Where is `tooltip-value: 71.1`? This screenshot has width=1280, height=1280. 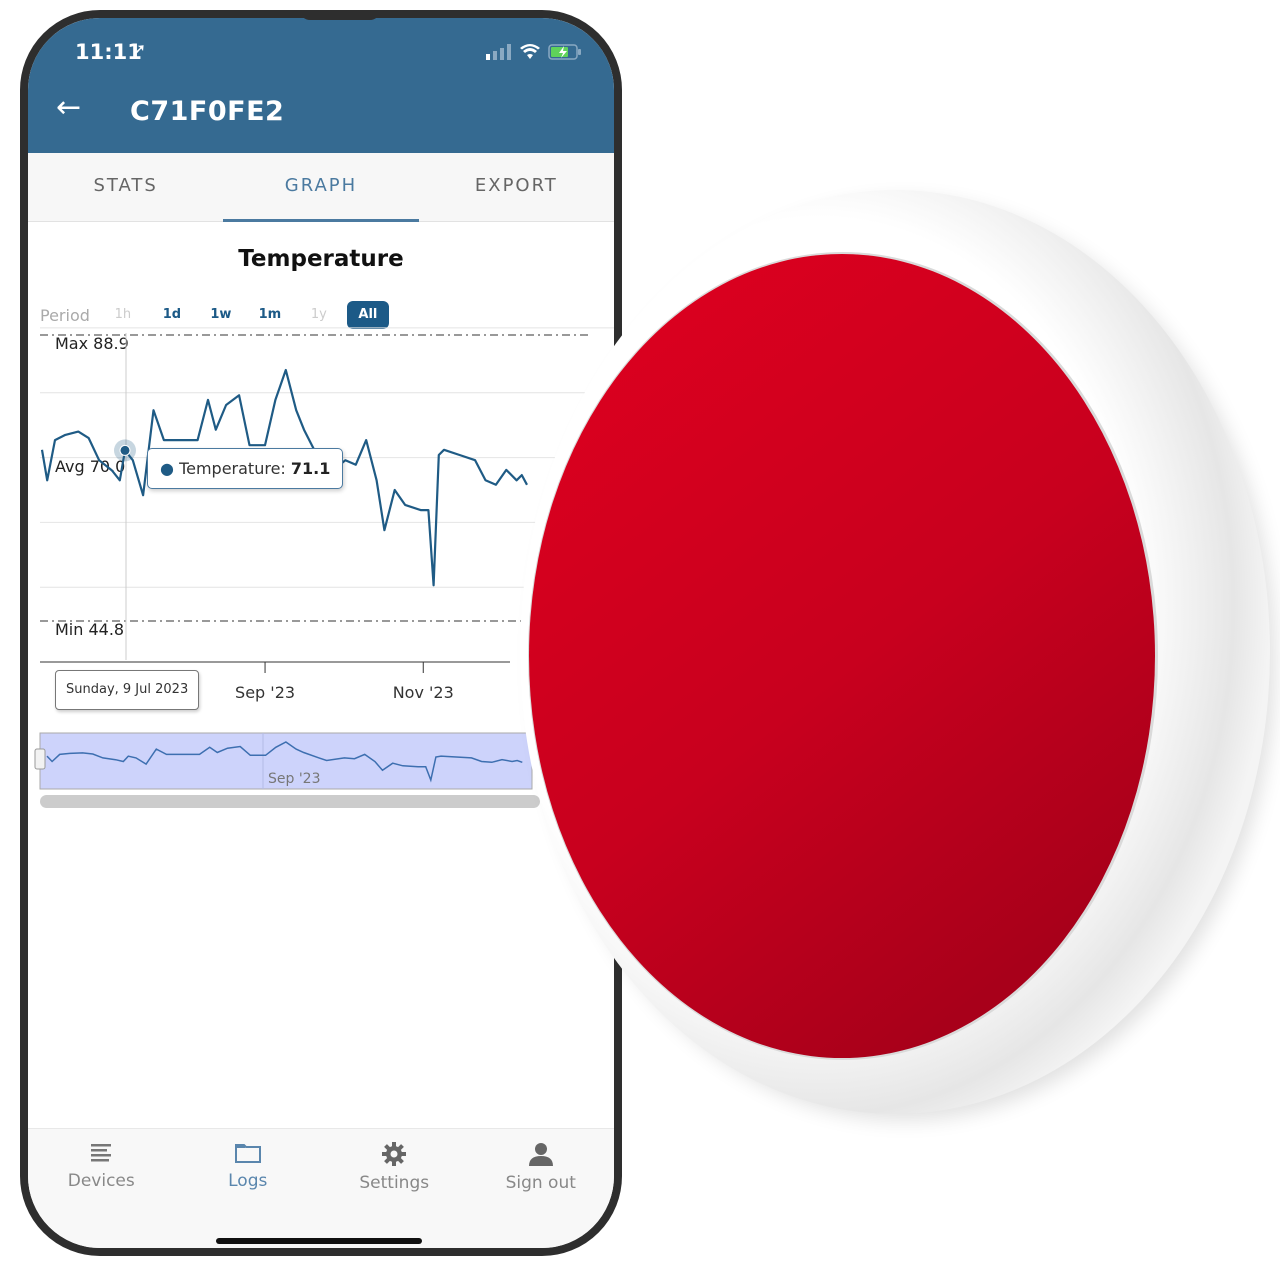 tooltip-value: 71.1 is located at coordinates (310, 468).